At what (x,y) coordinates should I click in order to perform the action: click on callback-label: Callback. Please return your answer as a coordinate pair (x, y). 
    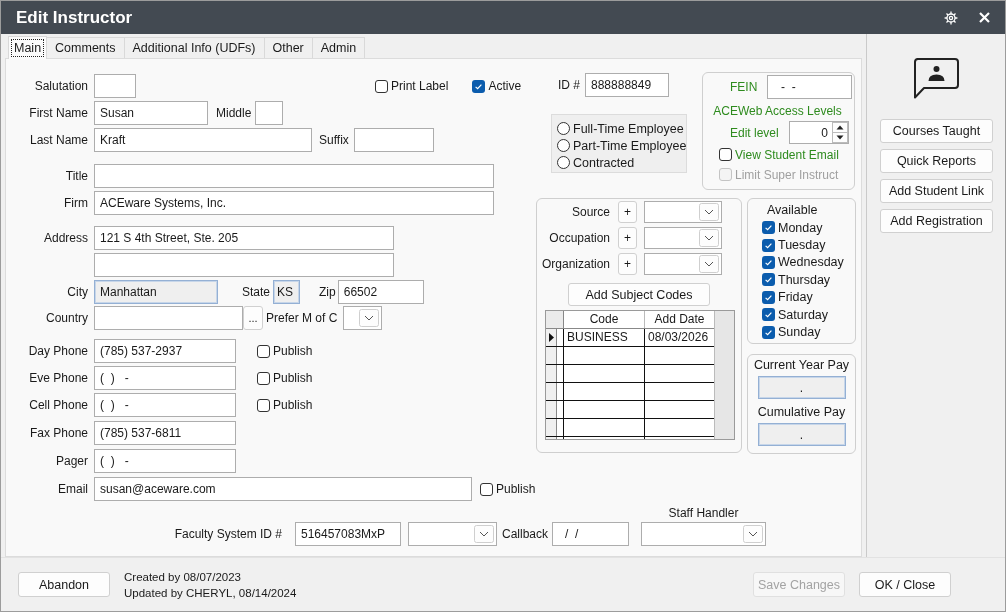
    Looking at the image, I should click on (525, 534).